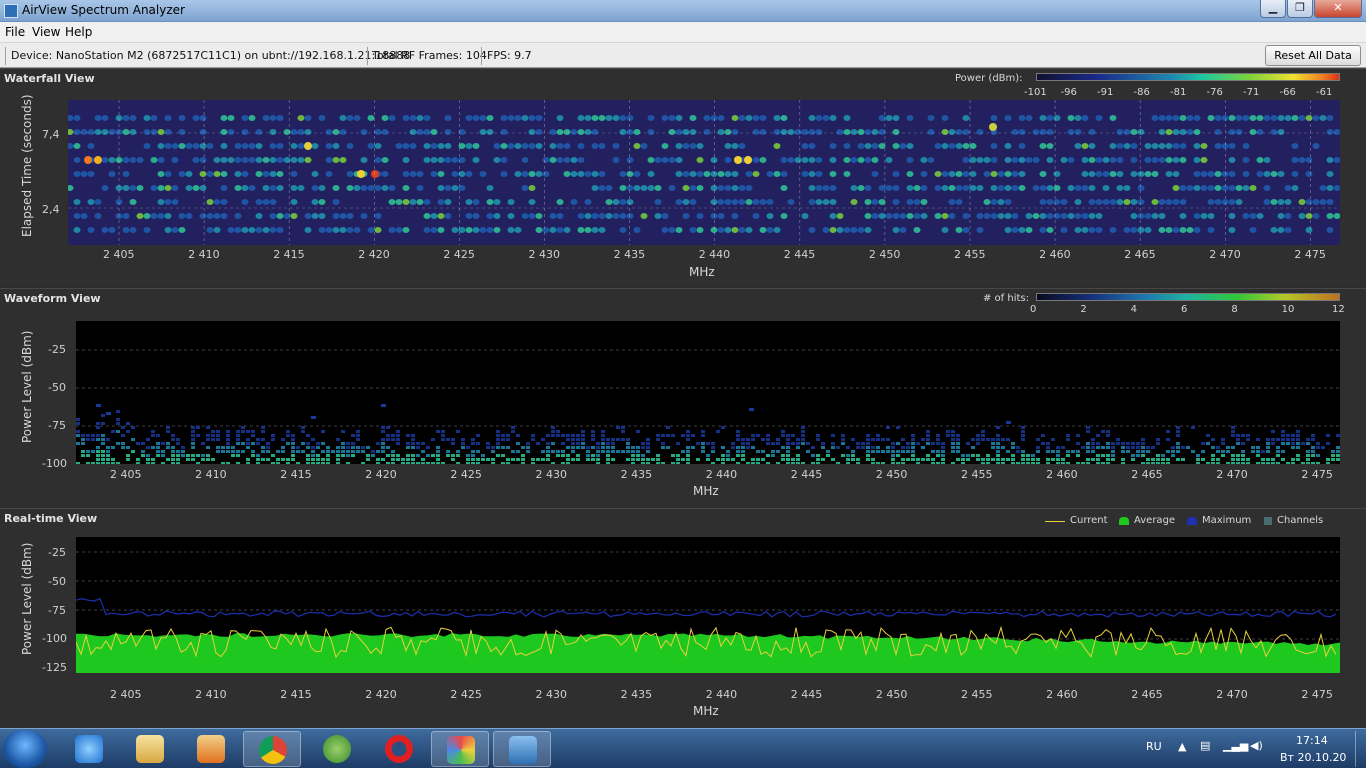 This screenshot has height=768, width=1366. What do you see at coordinates (1360, 749) in the screenshot?
I see `show-desktop-button` at bounding box center [1360, 749].